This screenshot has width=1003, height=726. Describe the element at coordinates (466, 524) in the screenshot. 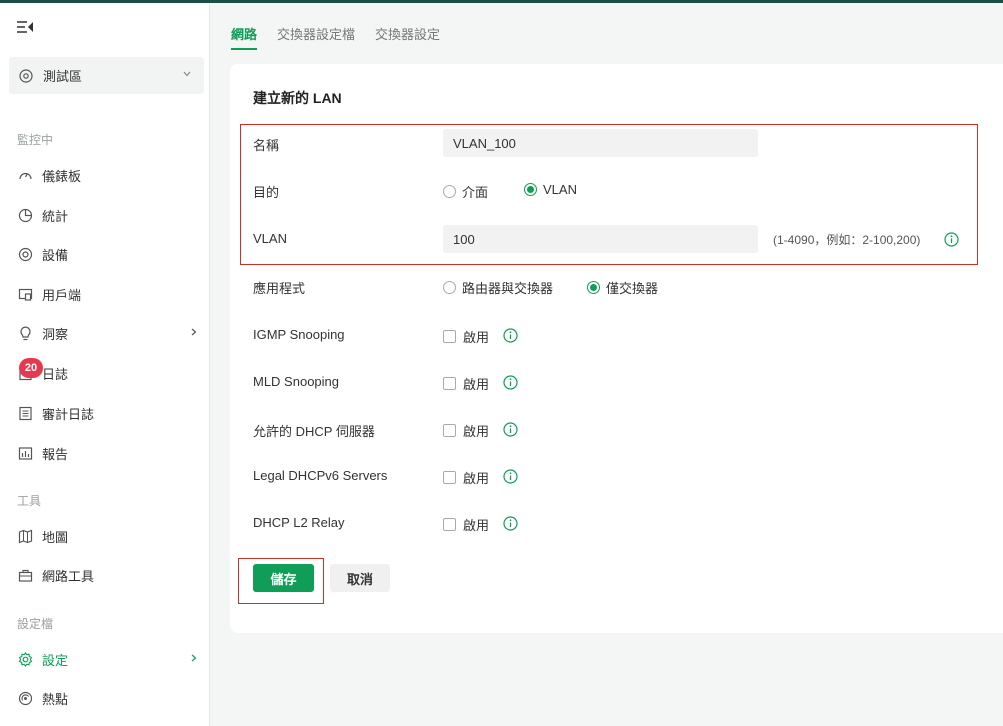

I see `dhcp-l2-relay-checkbox: 啟用` at that location.